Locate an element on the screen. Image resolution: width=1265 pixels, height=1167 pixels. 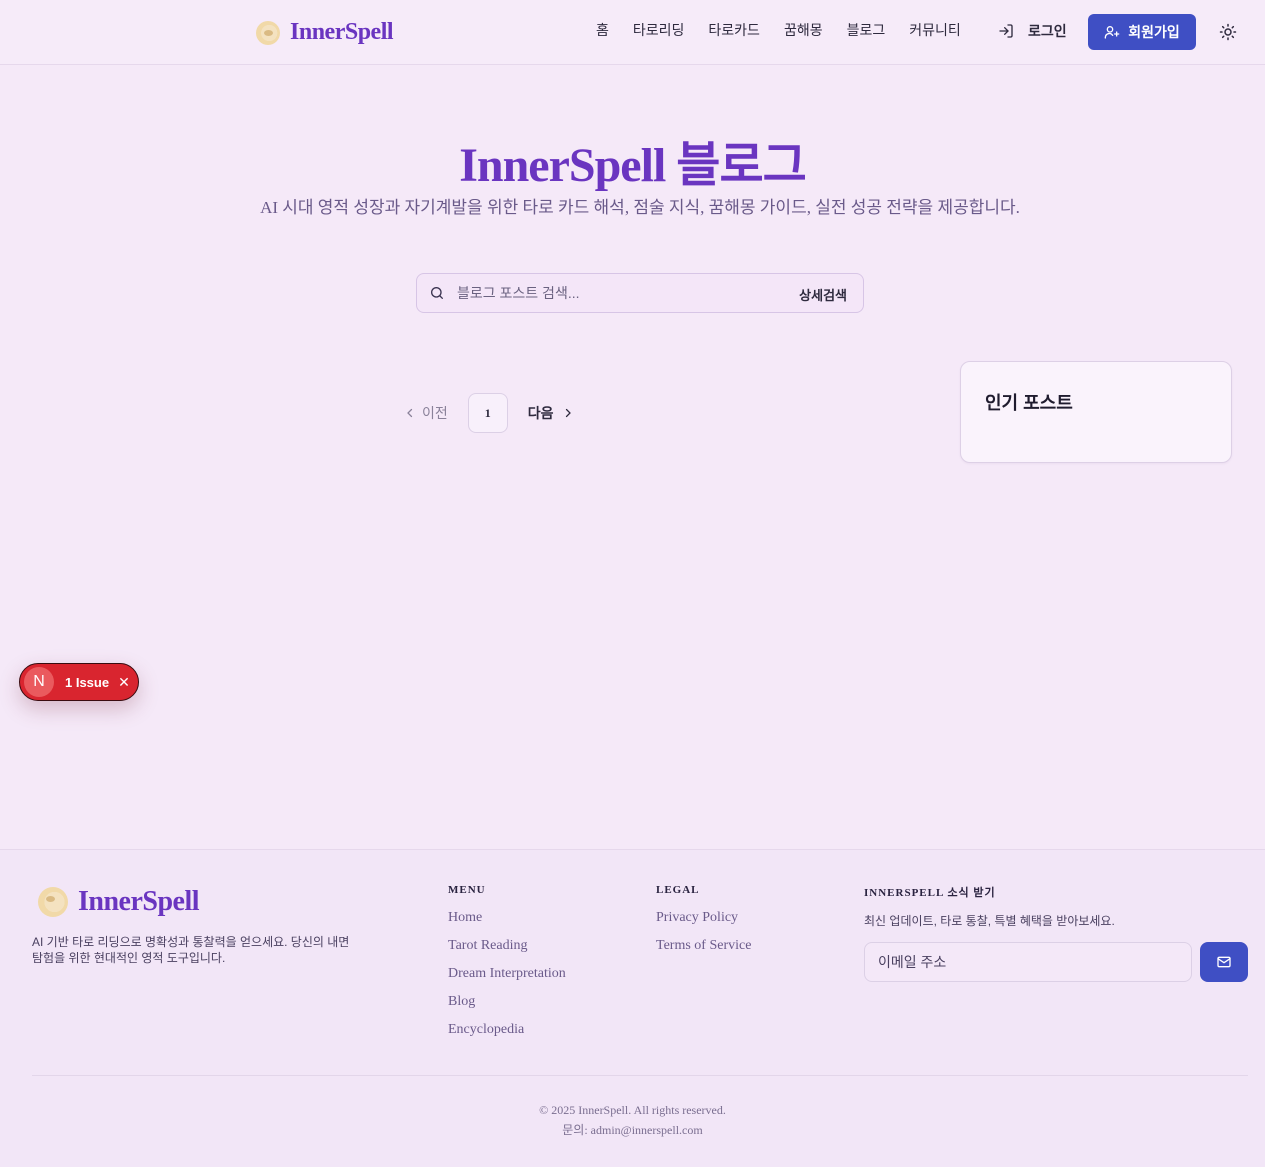
user-plus-icon is located at coordinates (1112, 32).